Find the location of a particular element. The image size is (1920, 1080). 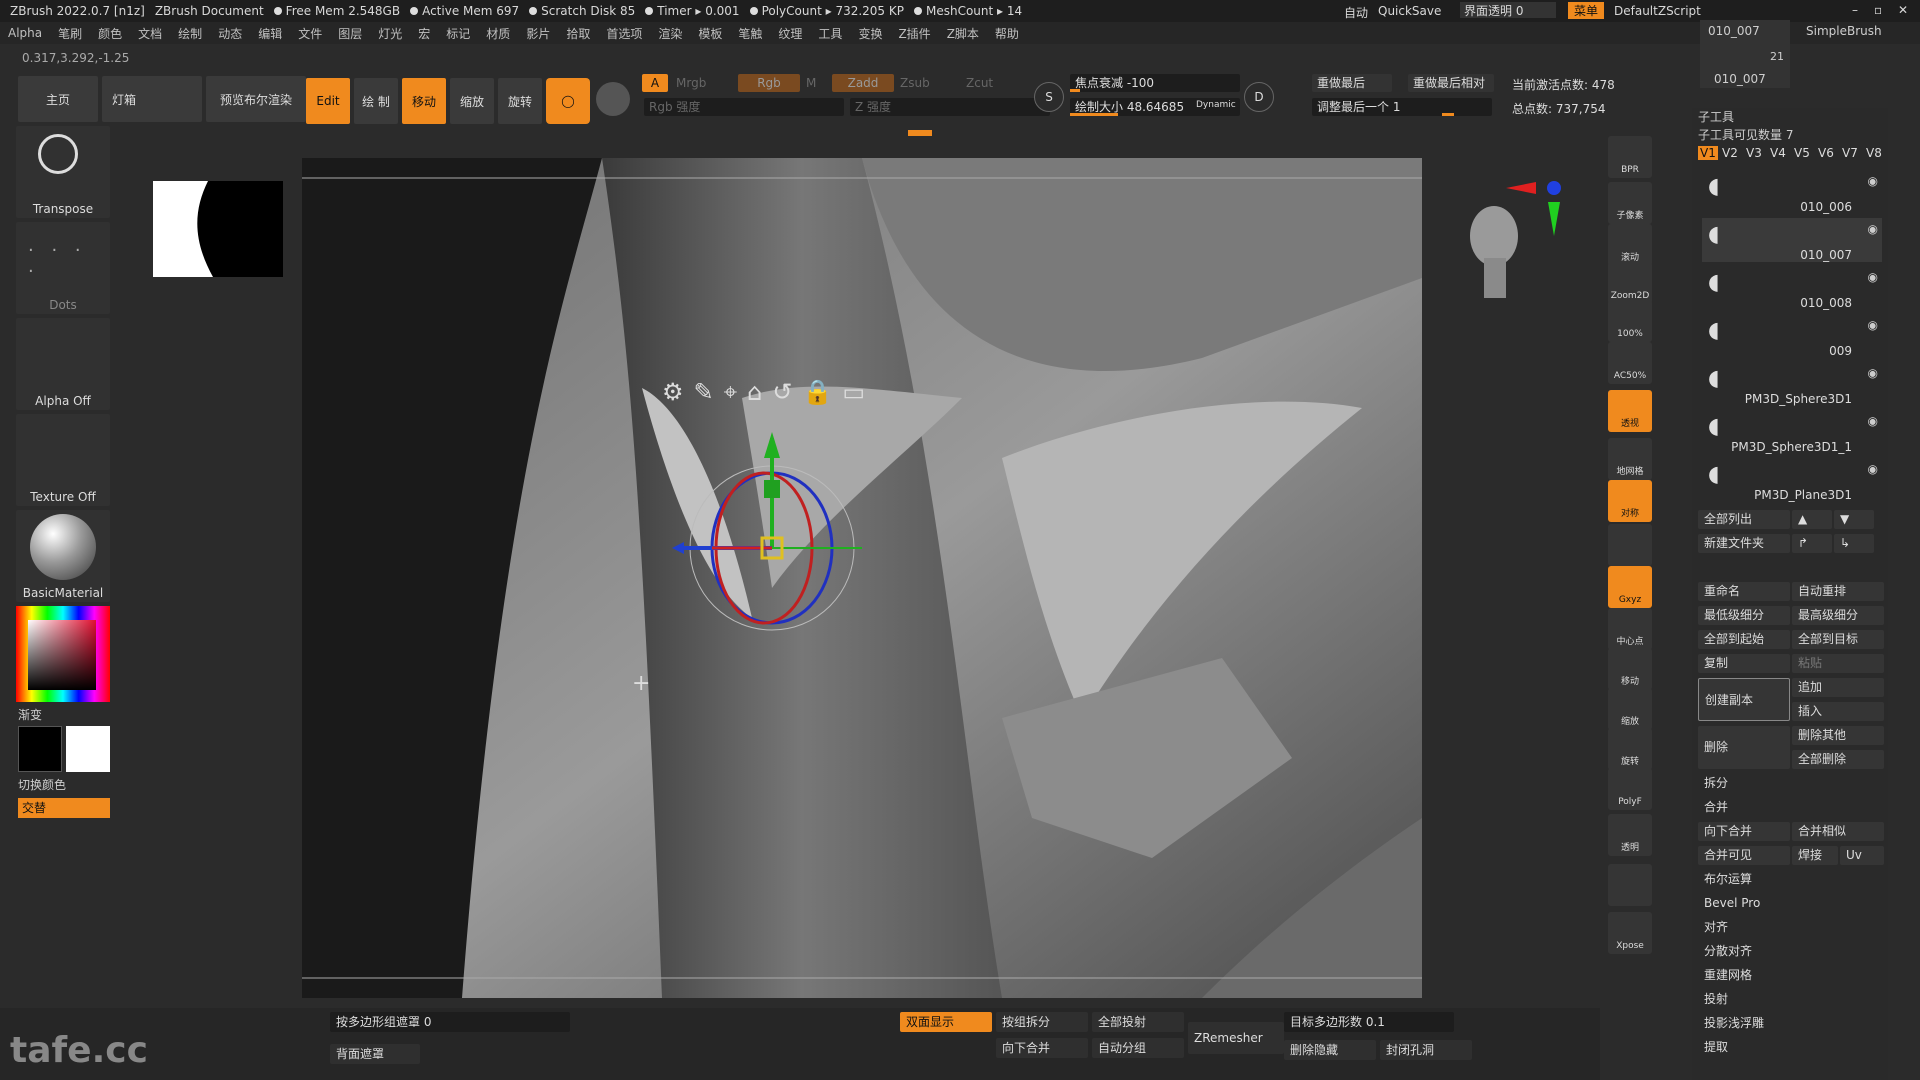

menu-item: 动态 is located at coordinates (230, 33).